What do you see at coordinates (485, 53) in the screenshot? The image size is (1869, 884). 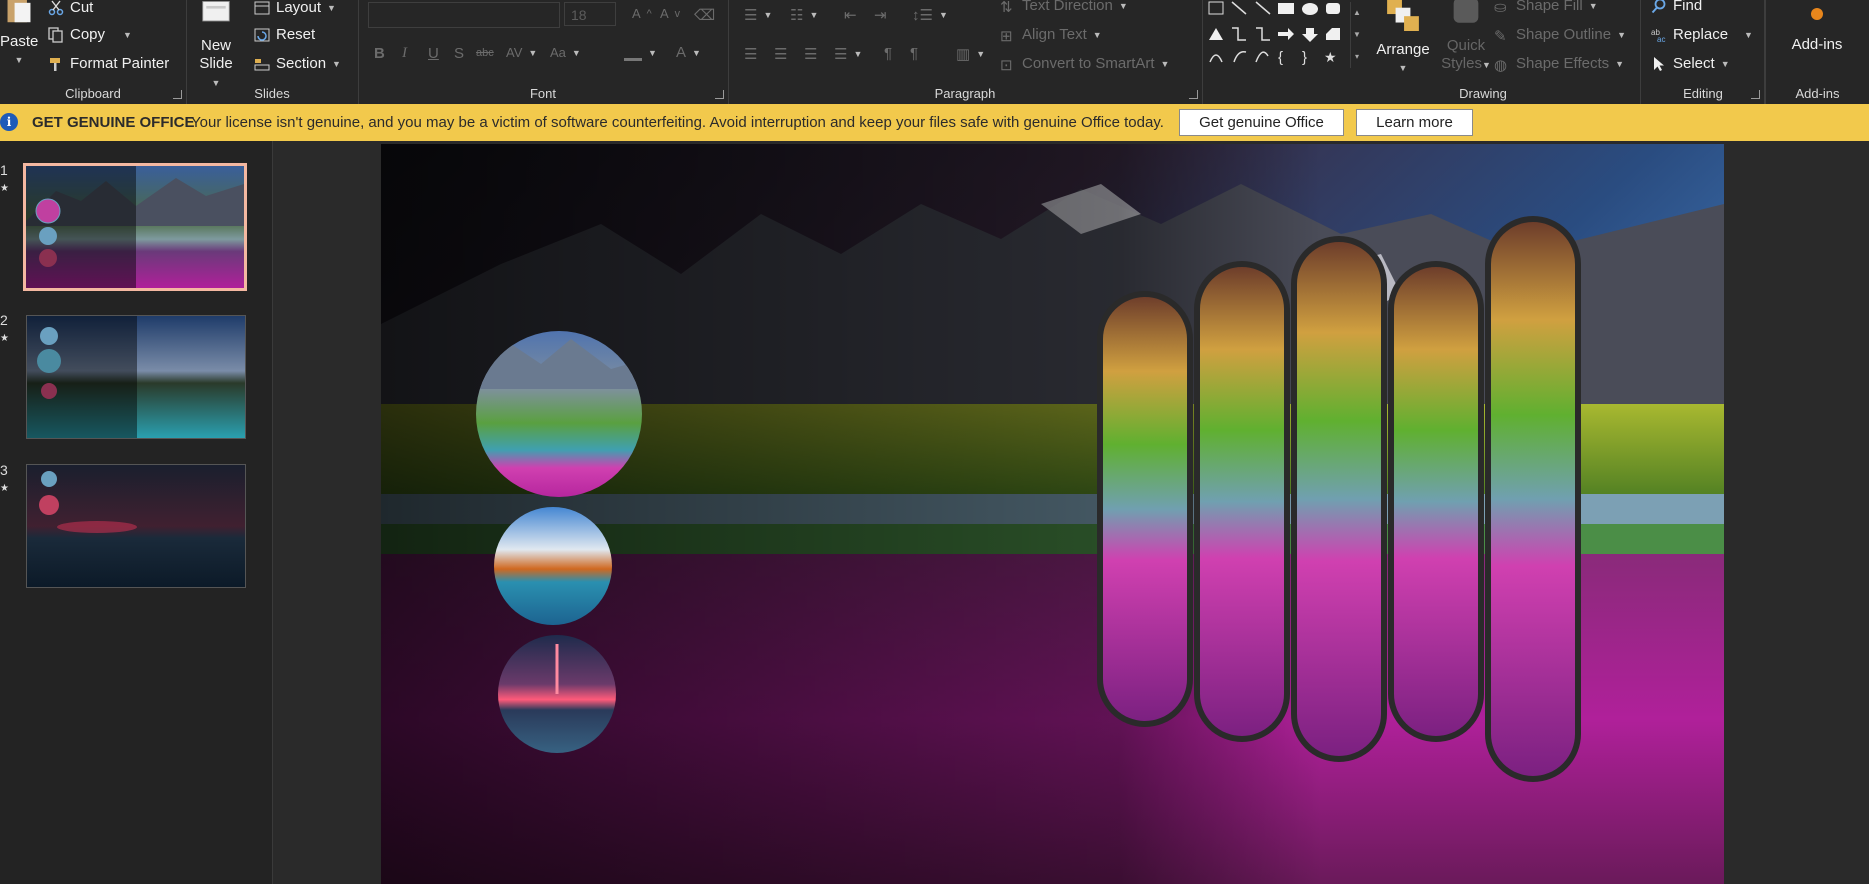 I see `strikethrough-button: abc` at bounding box center [485, 53].